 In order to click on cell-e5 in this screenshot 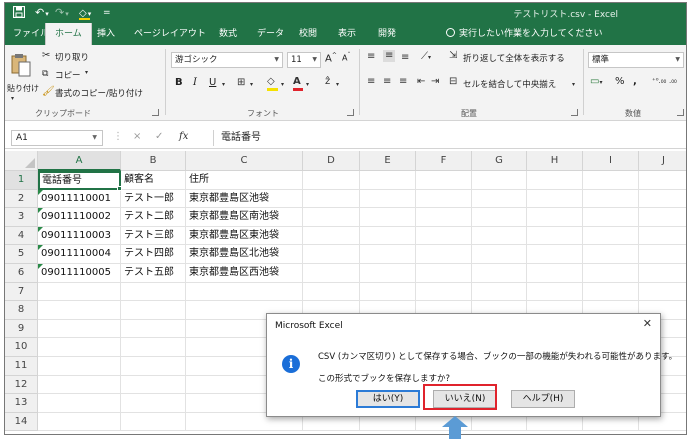, I will do `click(388, 254)`.